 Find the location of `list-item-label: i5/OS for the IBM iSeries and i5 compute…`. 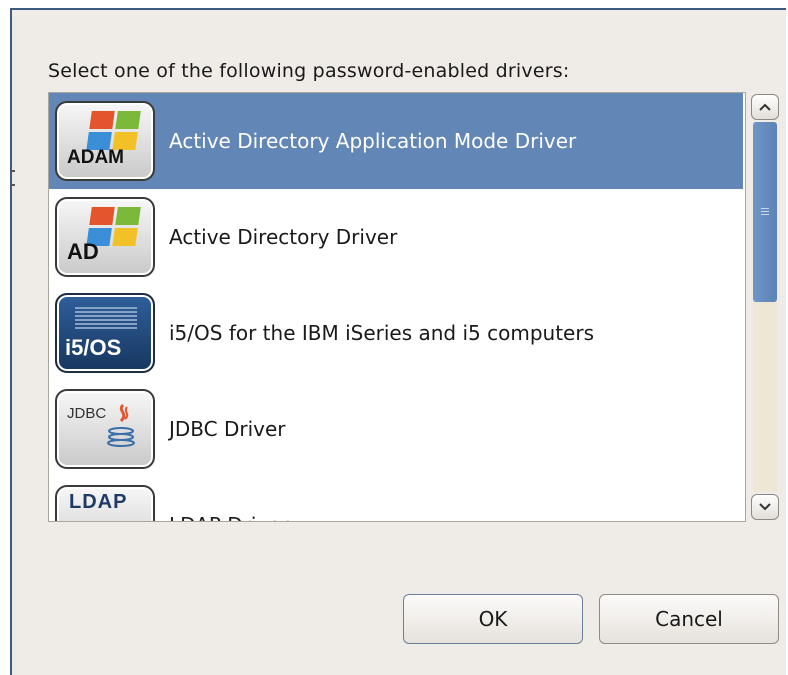

list-item-label: i5/OS for the IBM iSeries and i5 compute… is located at coordinates (381, 333).